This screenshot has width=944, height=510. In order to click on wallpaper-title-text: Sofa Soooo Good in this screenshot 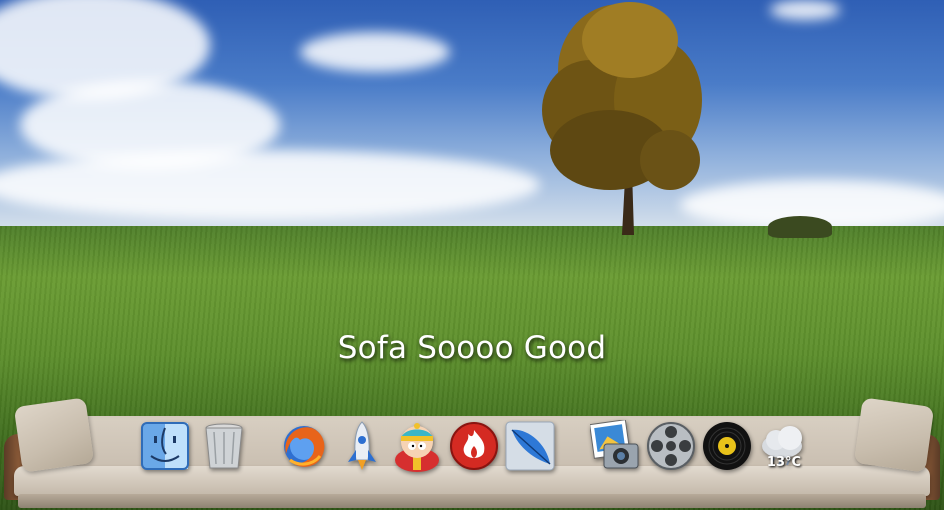, I will do `click(472, 348)`.